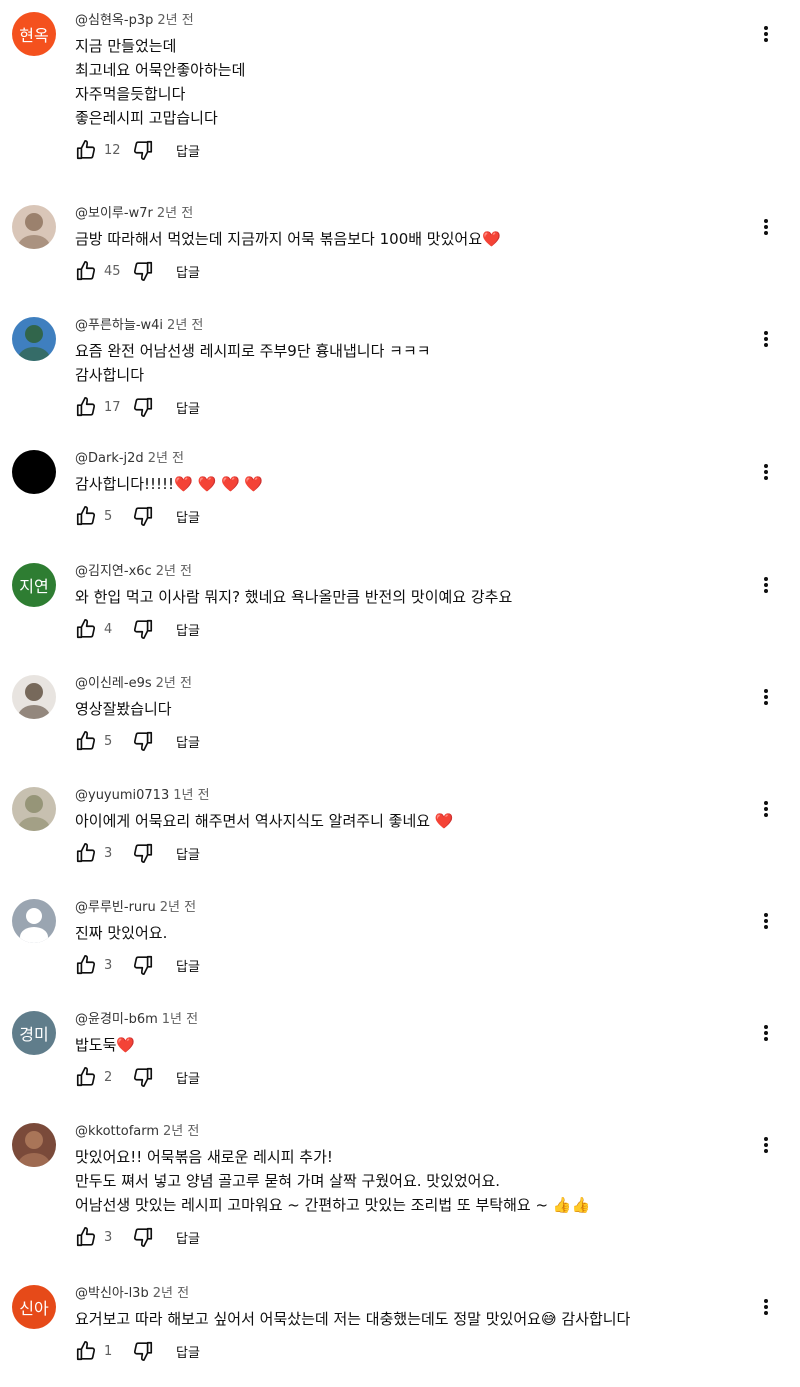  What do you see at coordinates (115, 907) in the screenshot?
I see `author-name: @루루빈-ruru` at bounding box center [115, 907].